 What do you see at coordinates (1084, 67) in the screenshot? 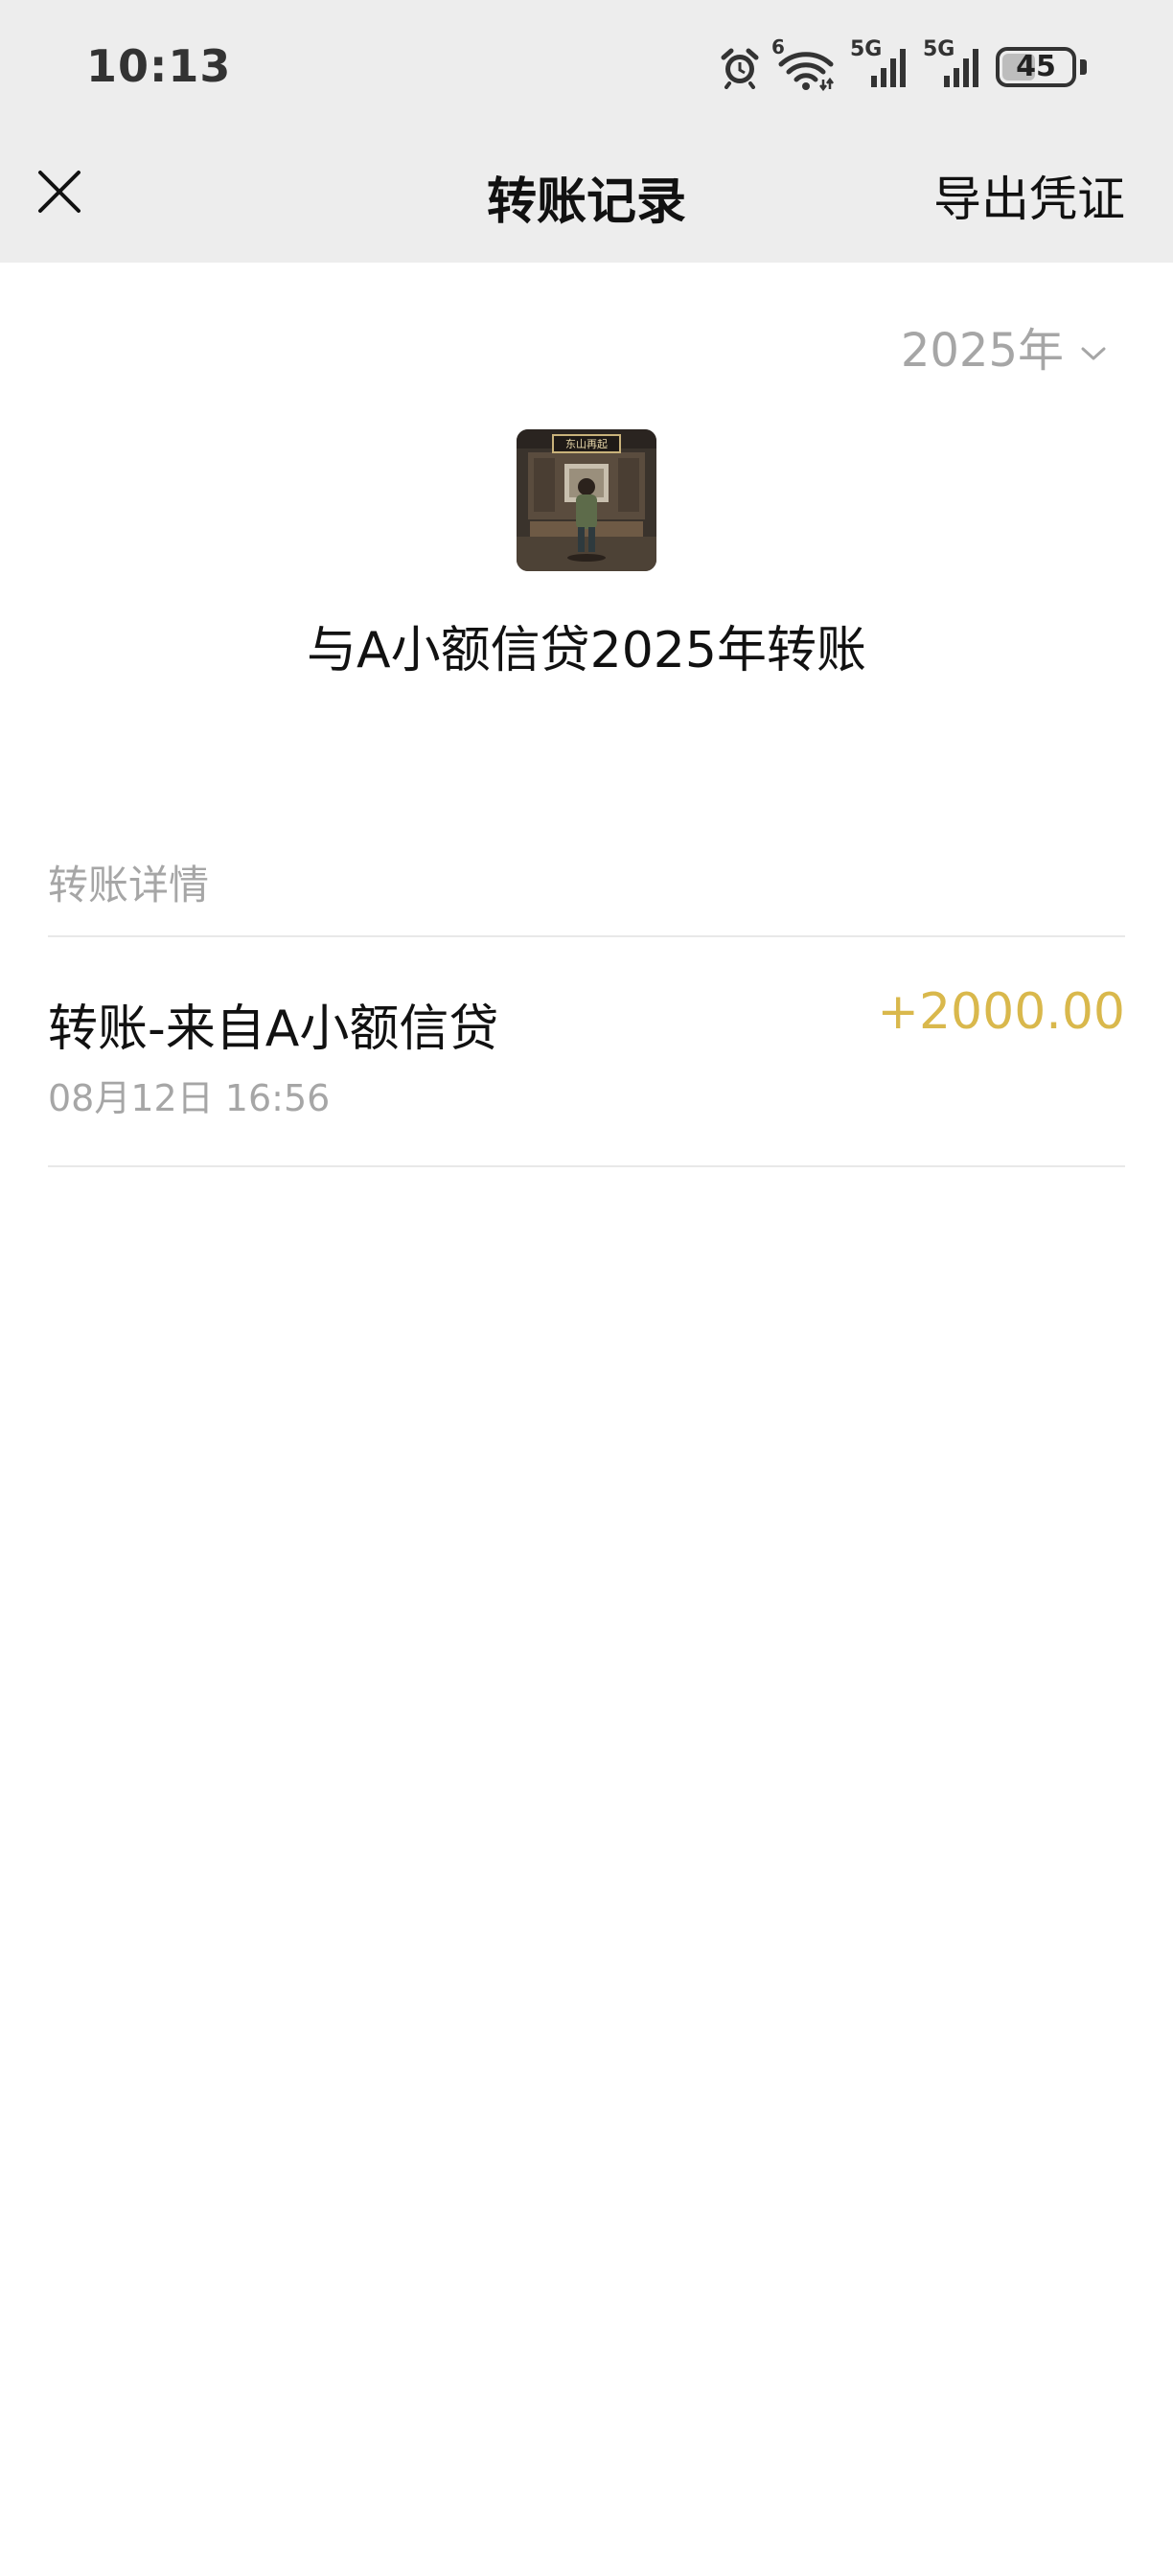
I see `battery-cap` at bounding box center [1084, 67].